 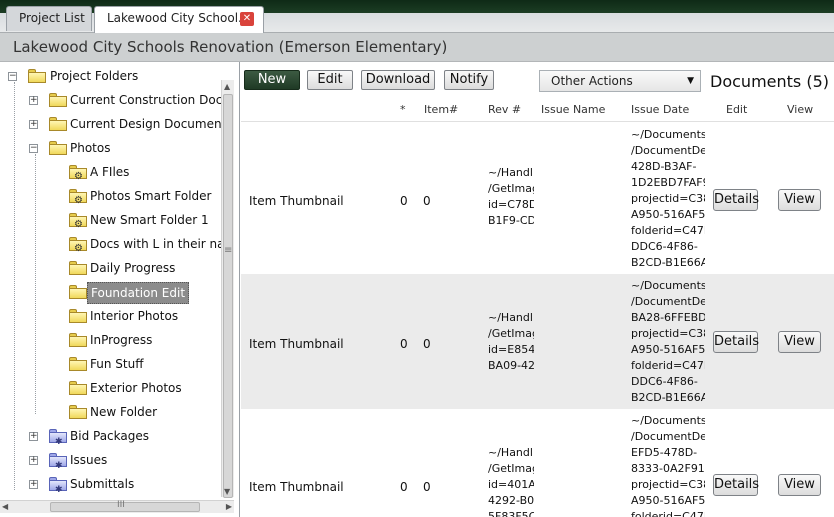 I want to click on grip-icon: III, so click(x=121, y=505).